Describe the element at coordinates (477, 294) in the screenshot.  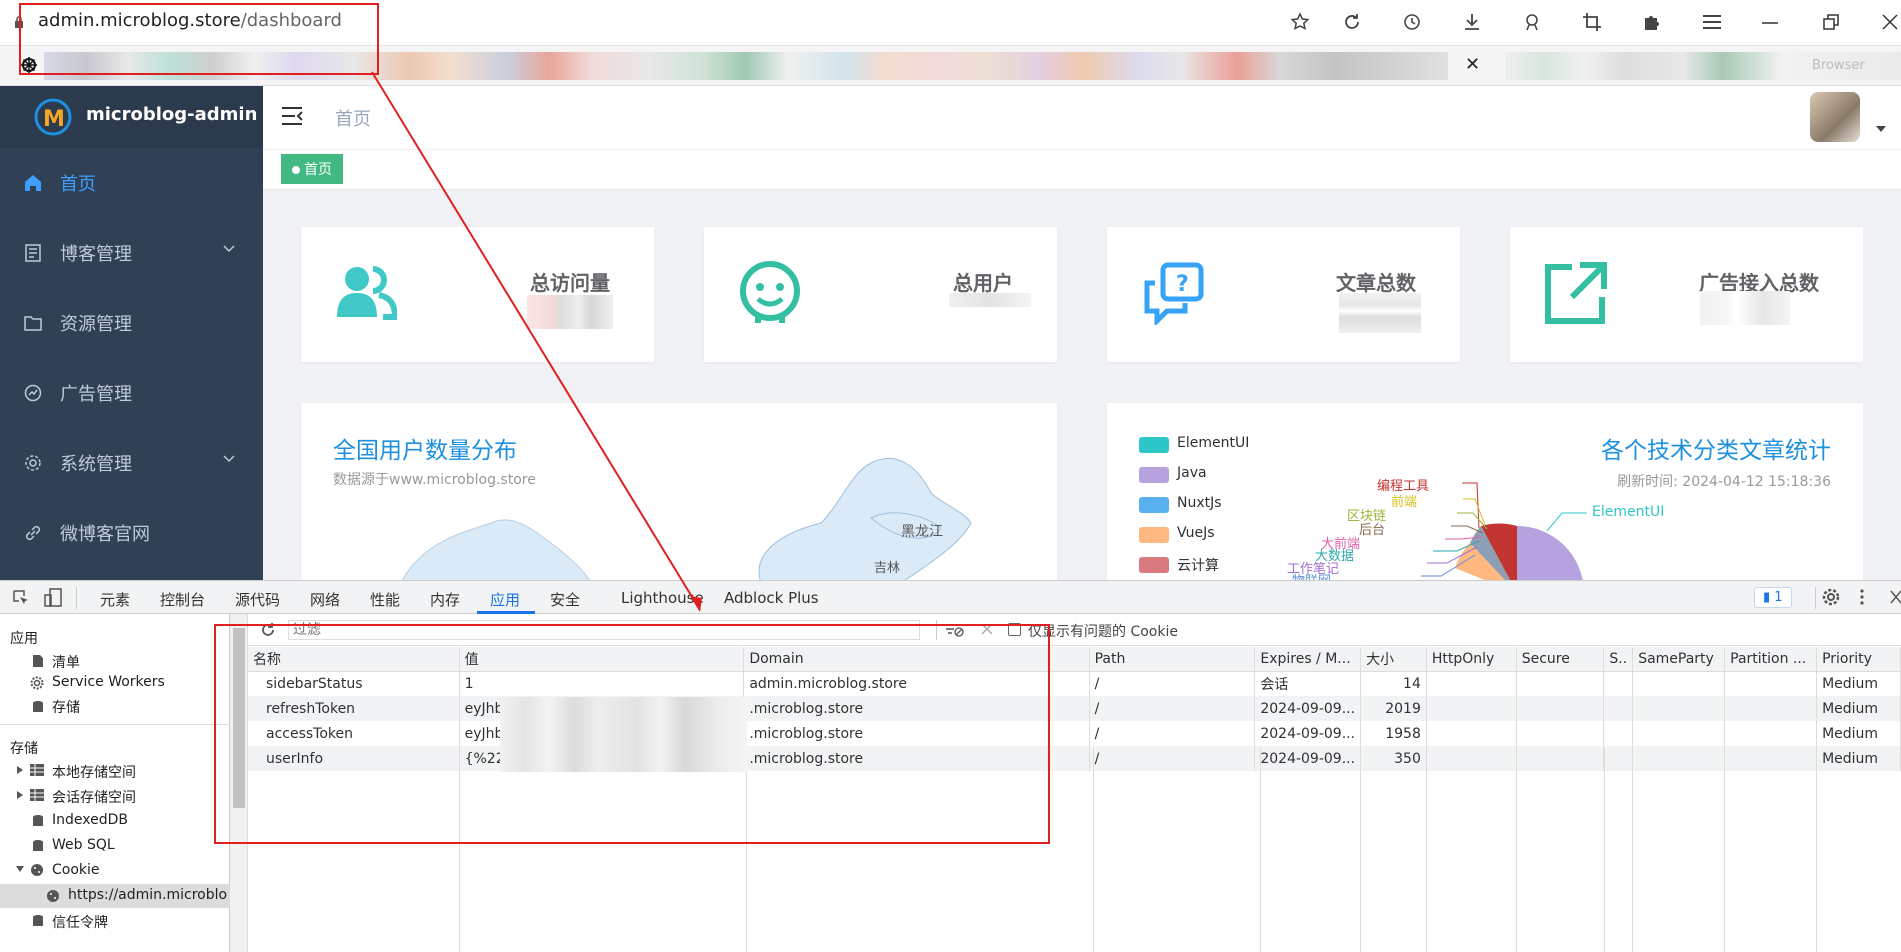
I see `stat-card-visits: 总访问量` at that location.